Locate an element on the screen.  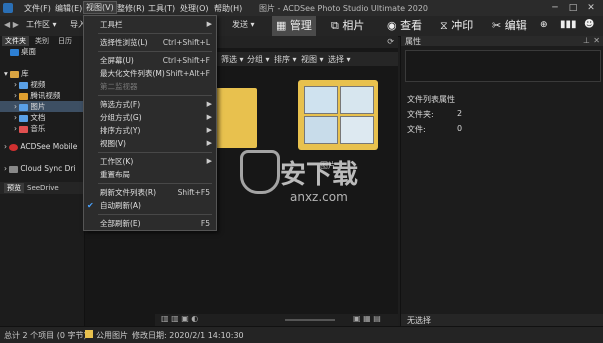
properties-footer: 无选择 is located at coordinates (502, 320).